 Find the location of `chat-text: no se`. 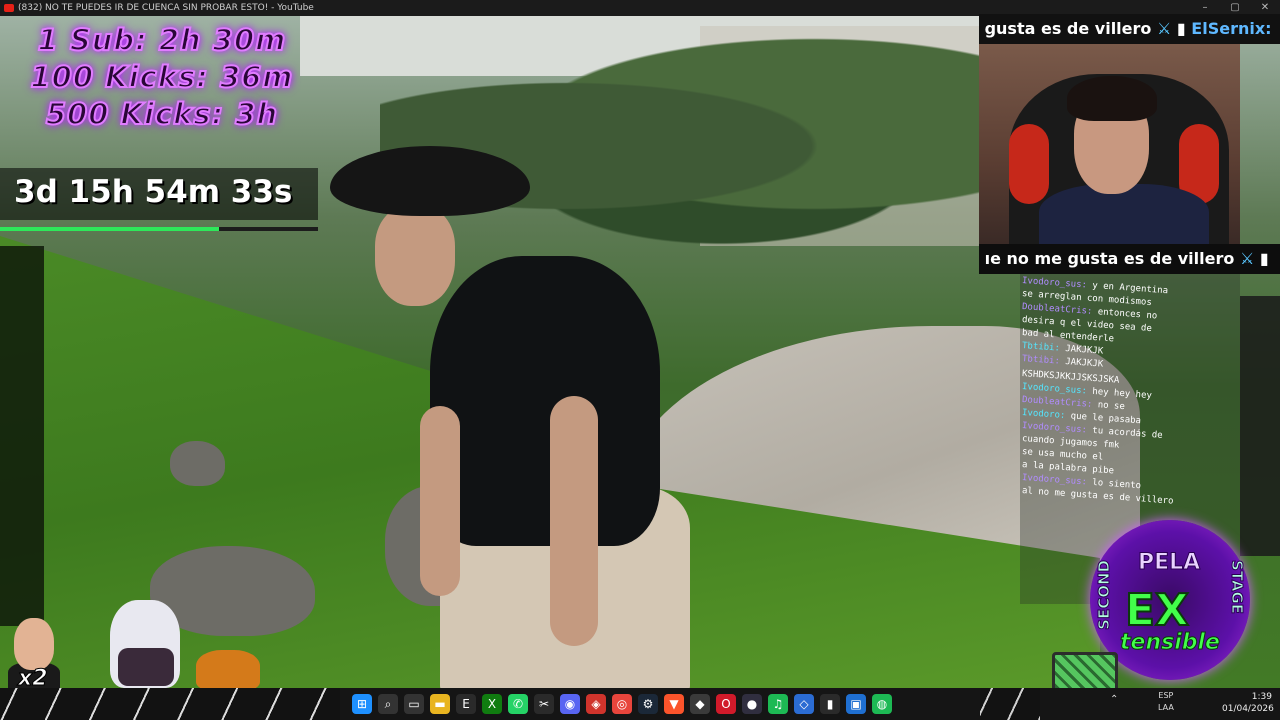

chat-text: no se is located at coordinates (1111, 406).